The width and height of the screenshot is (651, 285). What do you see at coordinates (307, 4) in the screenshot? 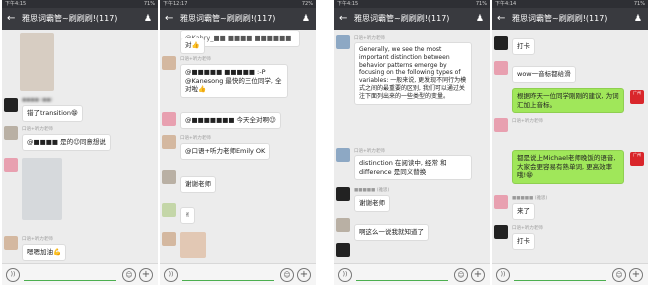
I see `status-battery: 72%` at bounding box center [307, 4].